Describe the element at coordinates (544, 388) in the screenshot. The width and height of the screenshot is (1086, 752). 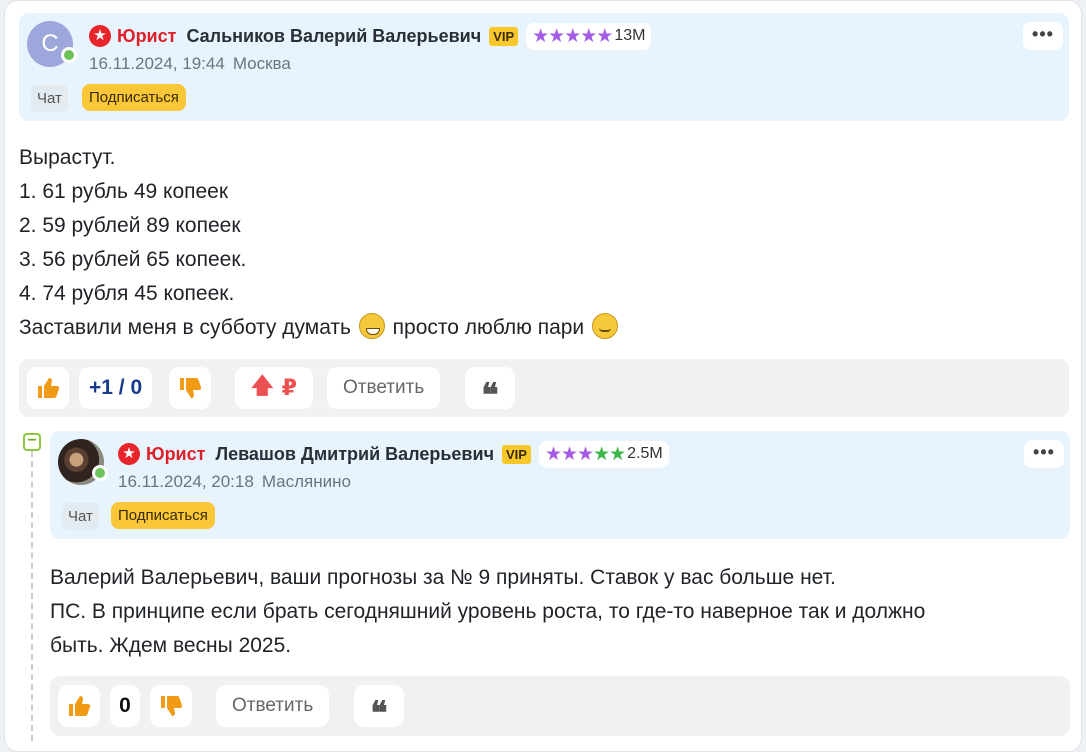
I see `comment-actions: +1 / 0 🡅 ₽ Ответить ❝` at that location.